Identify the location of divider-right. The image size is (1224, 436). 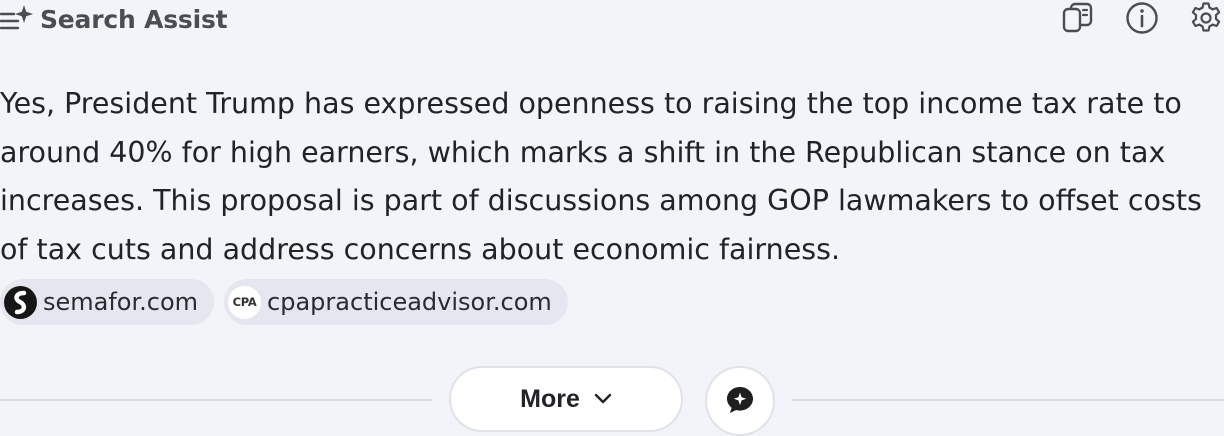
(1008, 400).